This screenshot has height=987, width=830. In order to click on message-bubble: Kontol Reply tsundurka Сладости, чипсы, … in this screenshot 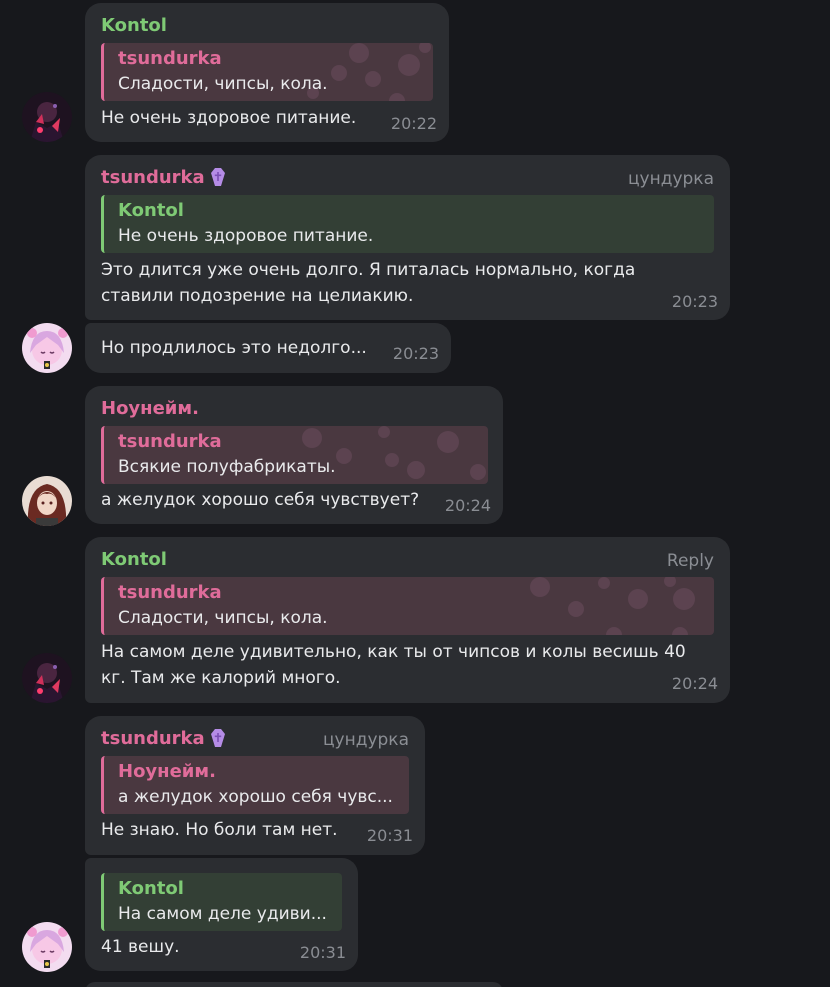, I will do `click(407, 620)`.